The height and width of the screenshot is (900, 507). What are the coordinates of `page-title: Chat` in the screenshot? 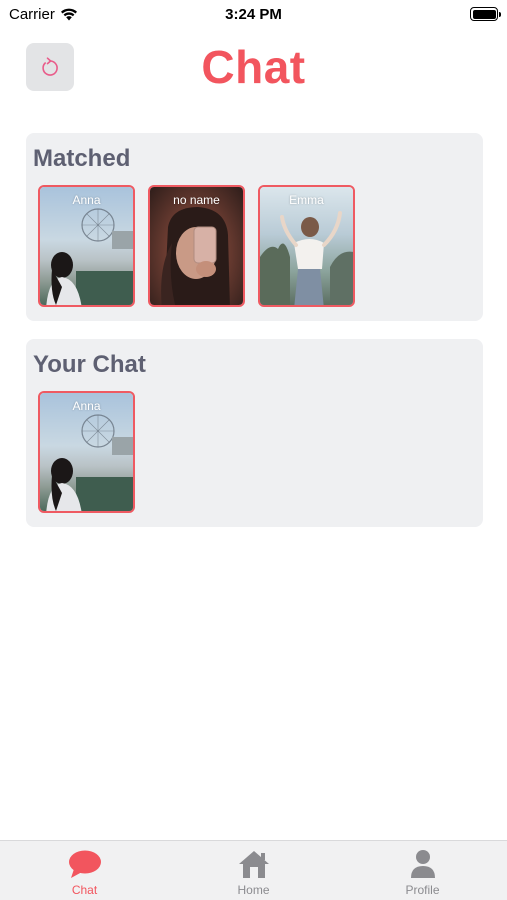 It's located at (253, 67).